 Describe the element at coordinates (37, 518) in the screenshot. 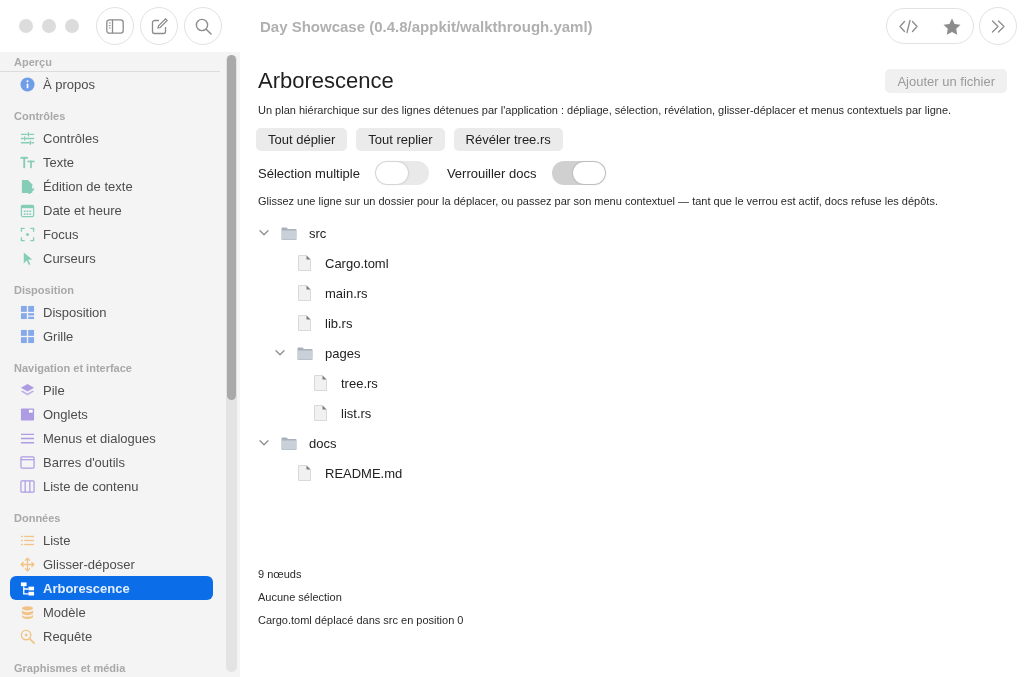

I see `section-header: Données` at that location.